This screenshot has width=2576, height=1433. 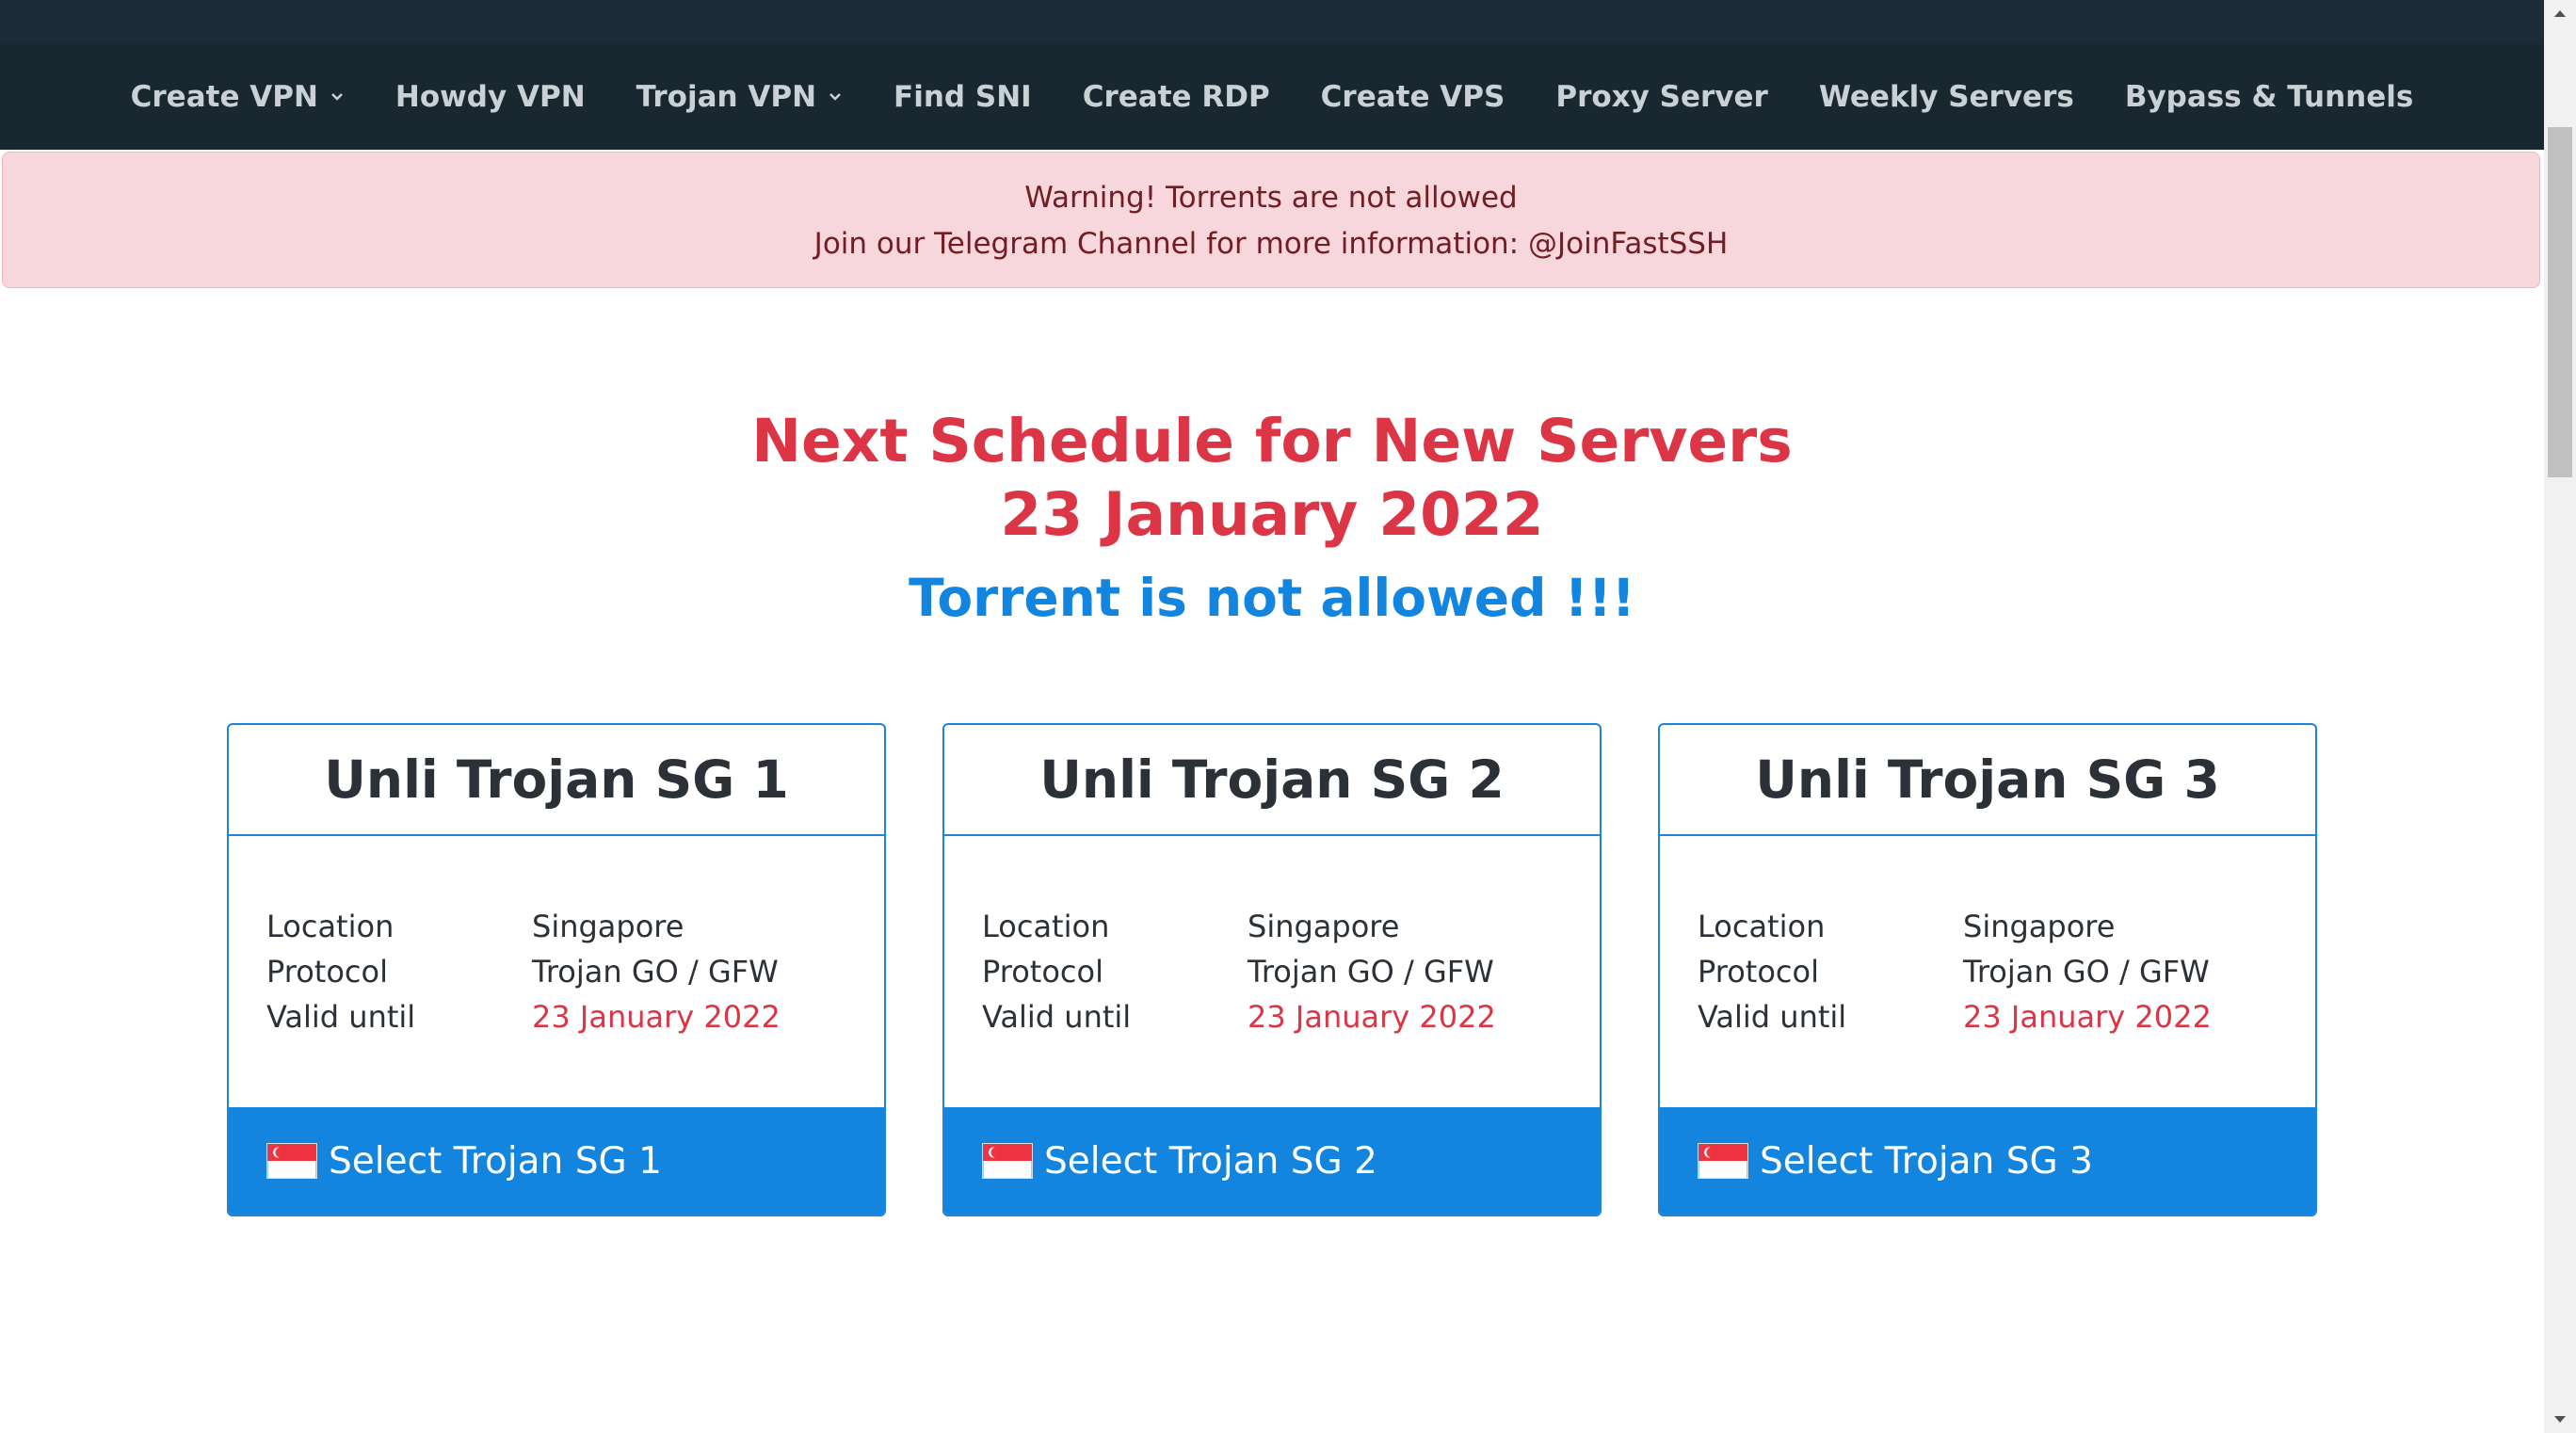 I want to click on nav-weekly-servers: Weekly Servers, so click(x=1947, y=97).